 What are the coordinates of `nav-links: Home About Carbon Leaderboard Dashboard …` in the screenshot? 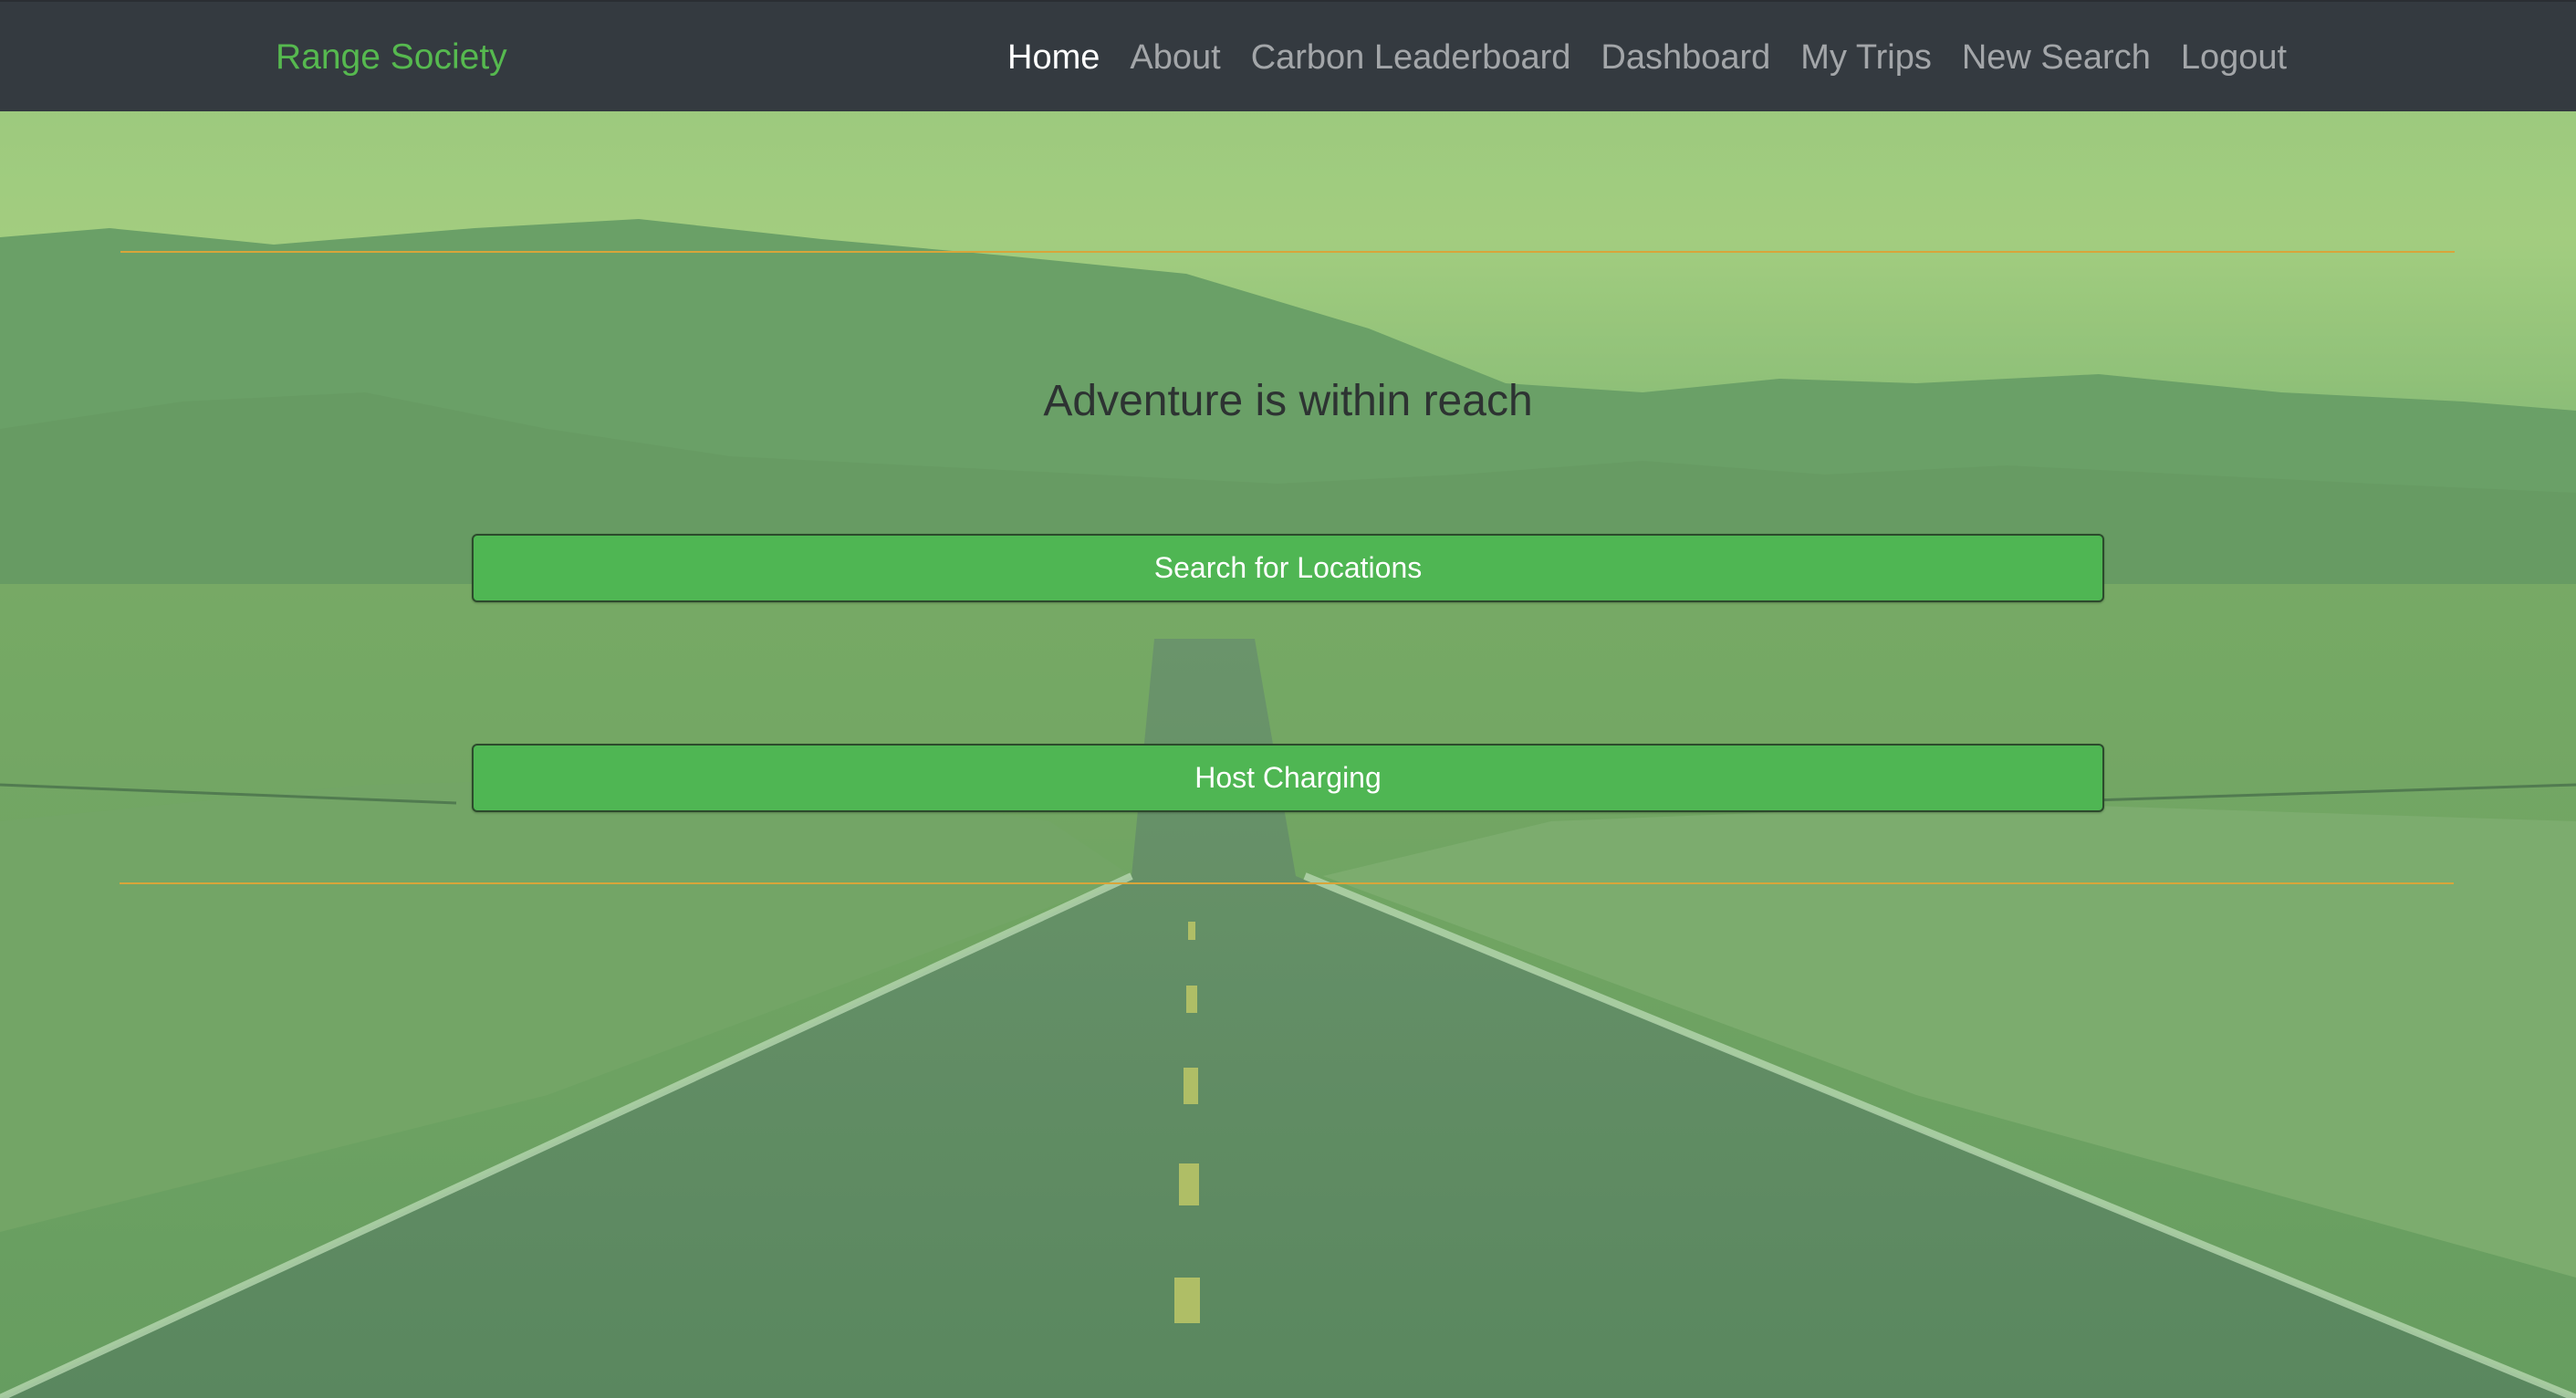 It's located at (1647, 57).